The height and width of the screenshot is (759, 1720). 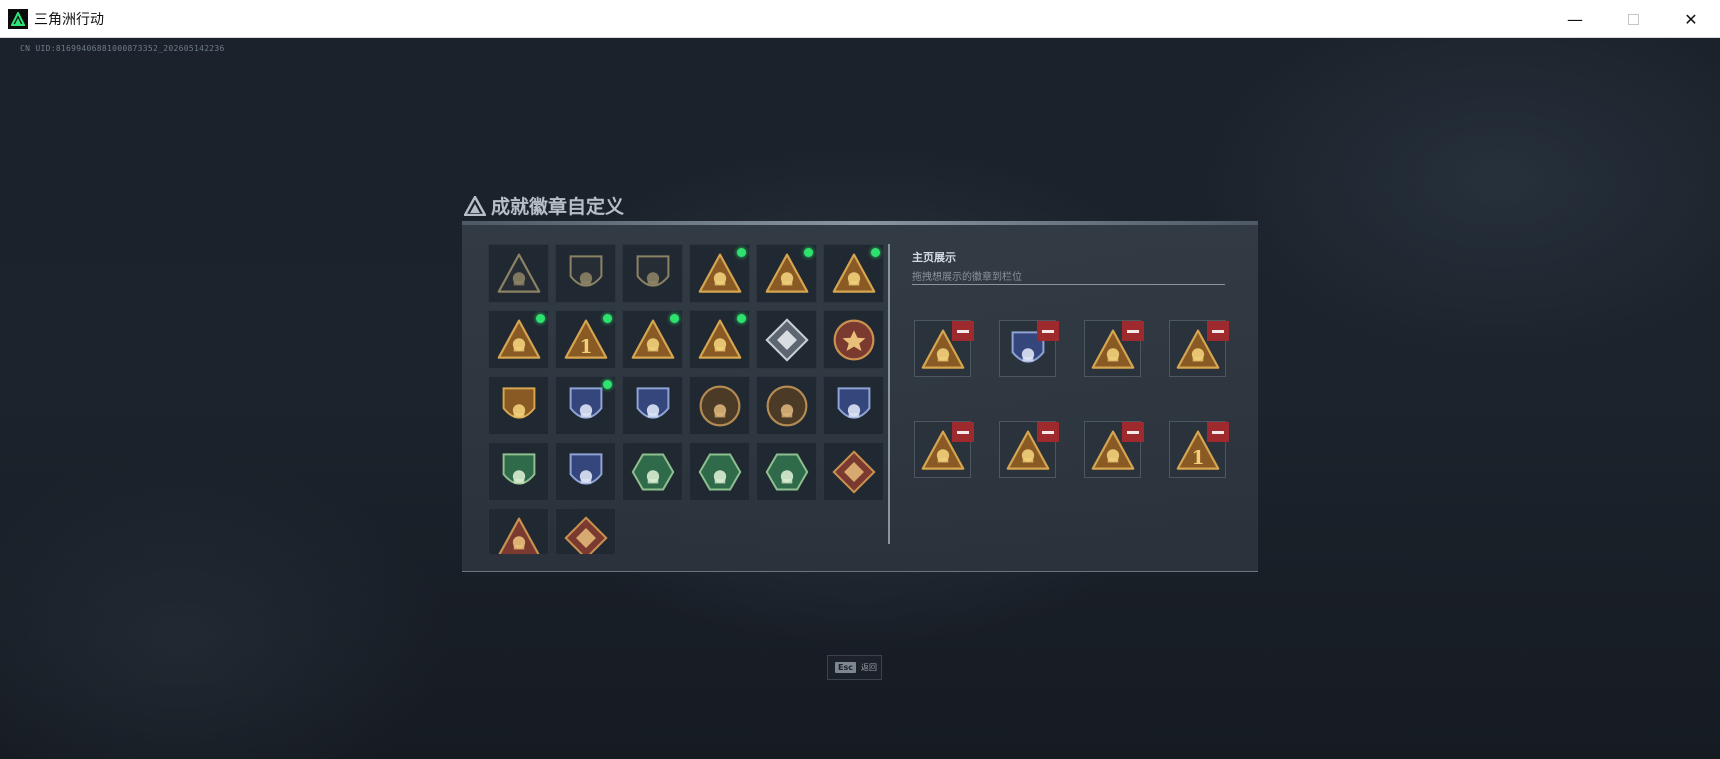 I want to click on window-controls: — ✕, so click(x=1633, y=19).